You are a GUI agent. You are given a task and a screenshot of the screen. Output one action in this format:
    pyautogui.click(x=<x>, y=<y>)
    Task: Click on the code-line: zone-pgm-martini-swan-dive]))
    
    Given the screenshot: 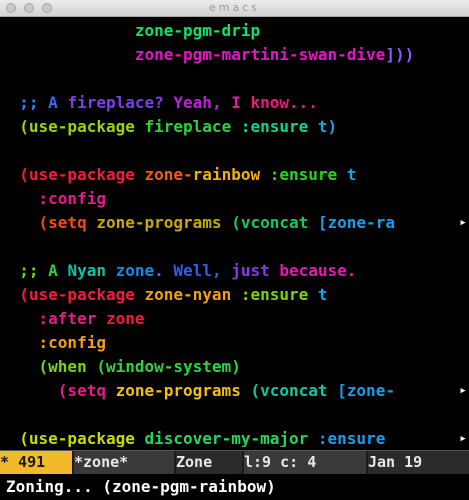 What is the action you would take?
    pyautogui.click(x=207, y=55)
    